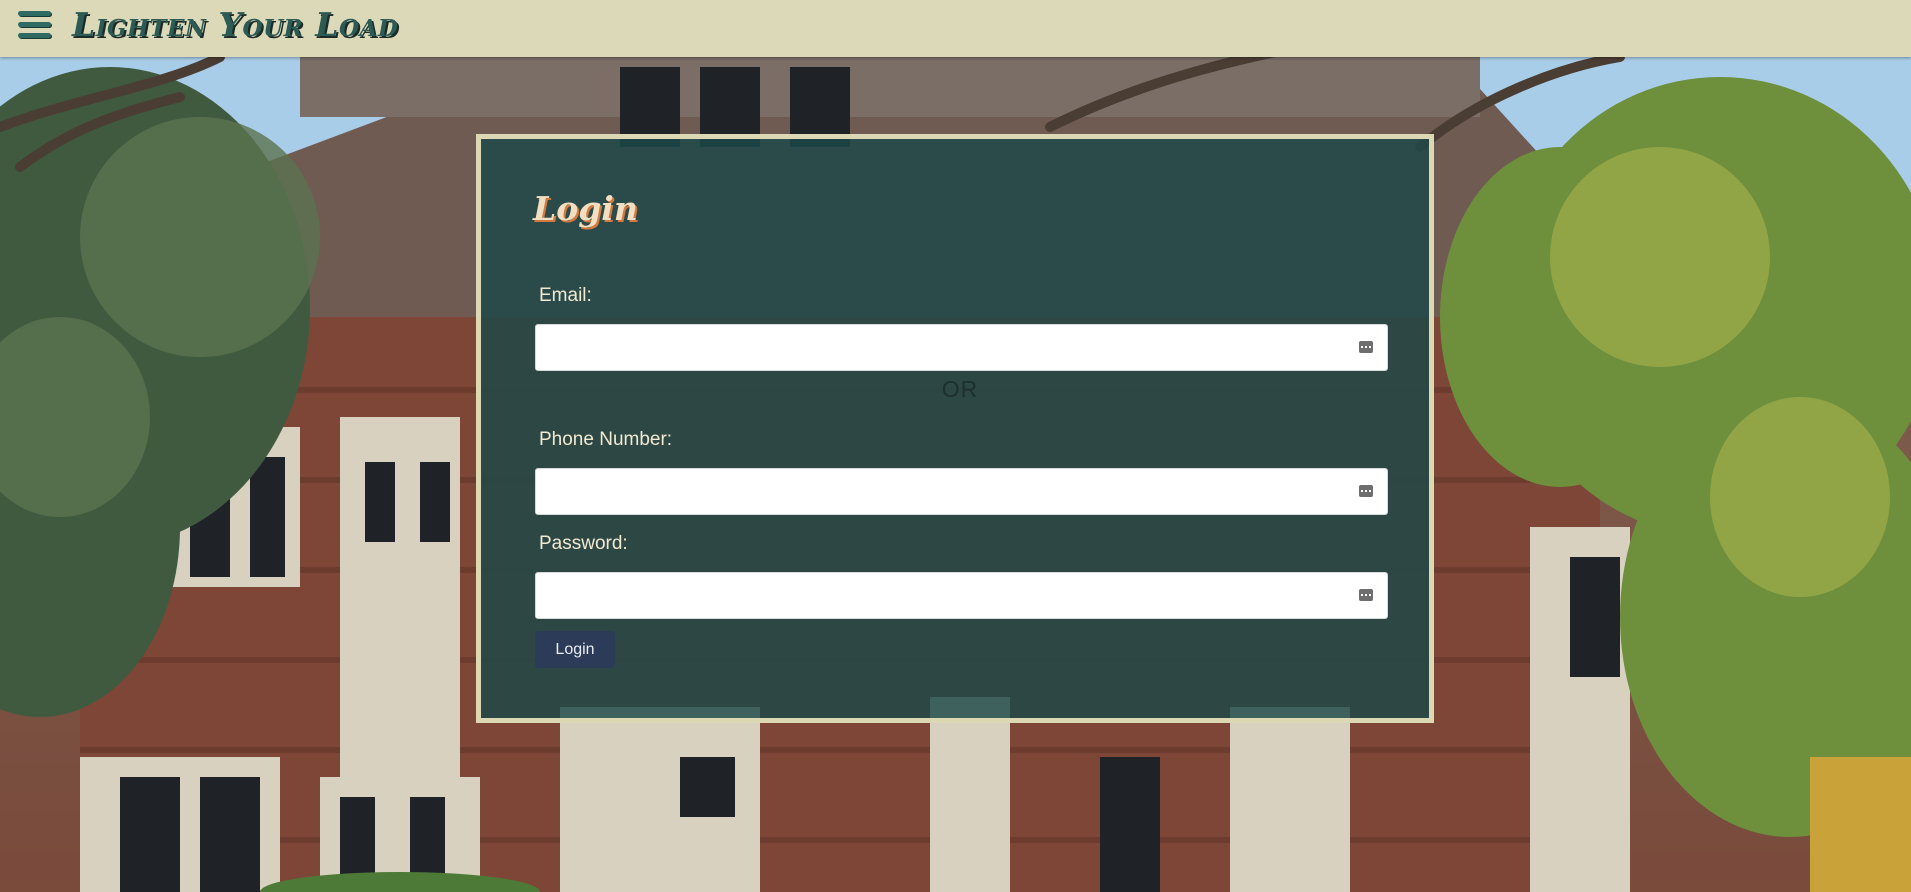 This screenshot has width=1911, height=892. What do you see at coordinates (565, 295) in the screenshot?
I see `email-label: Email:` at bounding box center [565, 295].